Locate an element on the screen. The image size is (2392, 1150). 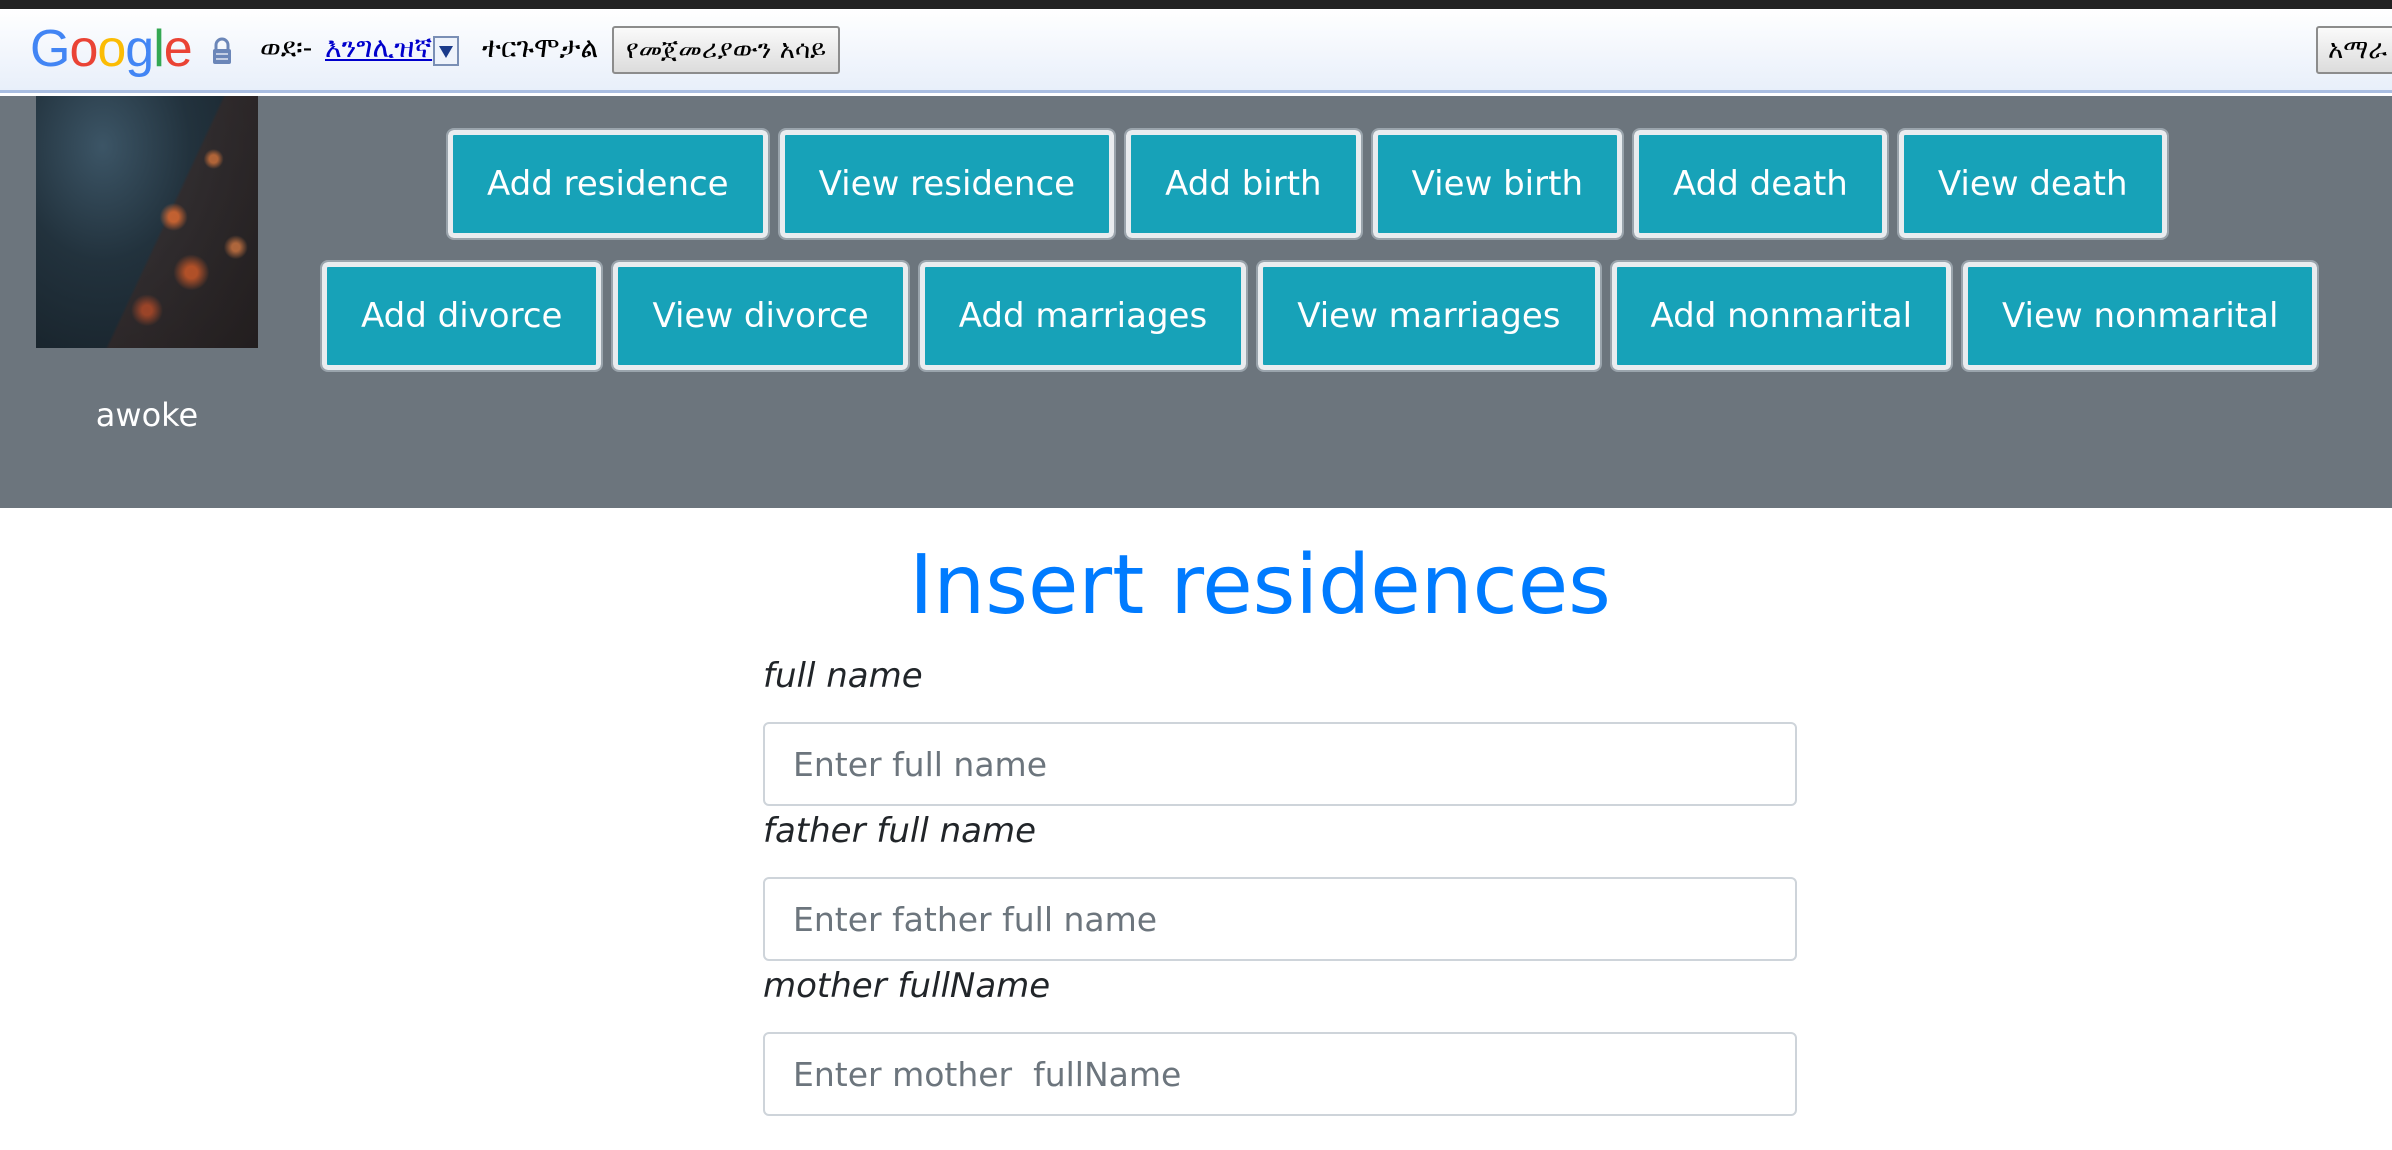
view-marriages-button: View marriages is located at coordinates (1429, 316).